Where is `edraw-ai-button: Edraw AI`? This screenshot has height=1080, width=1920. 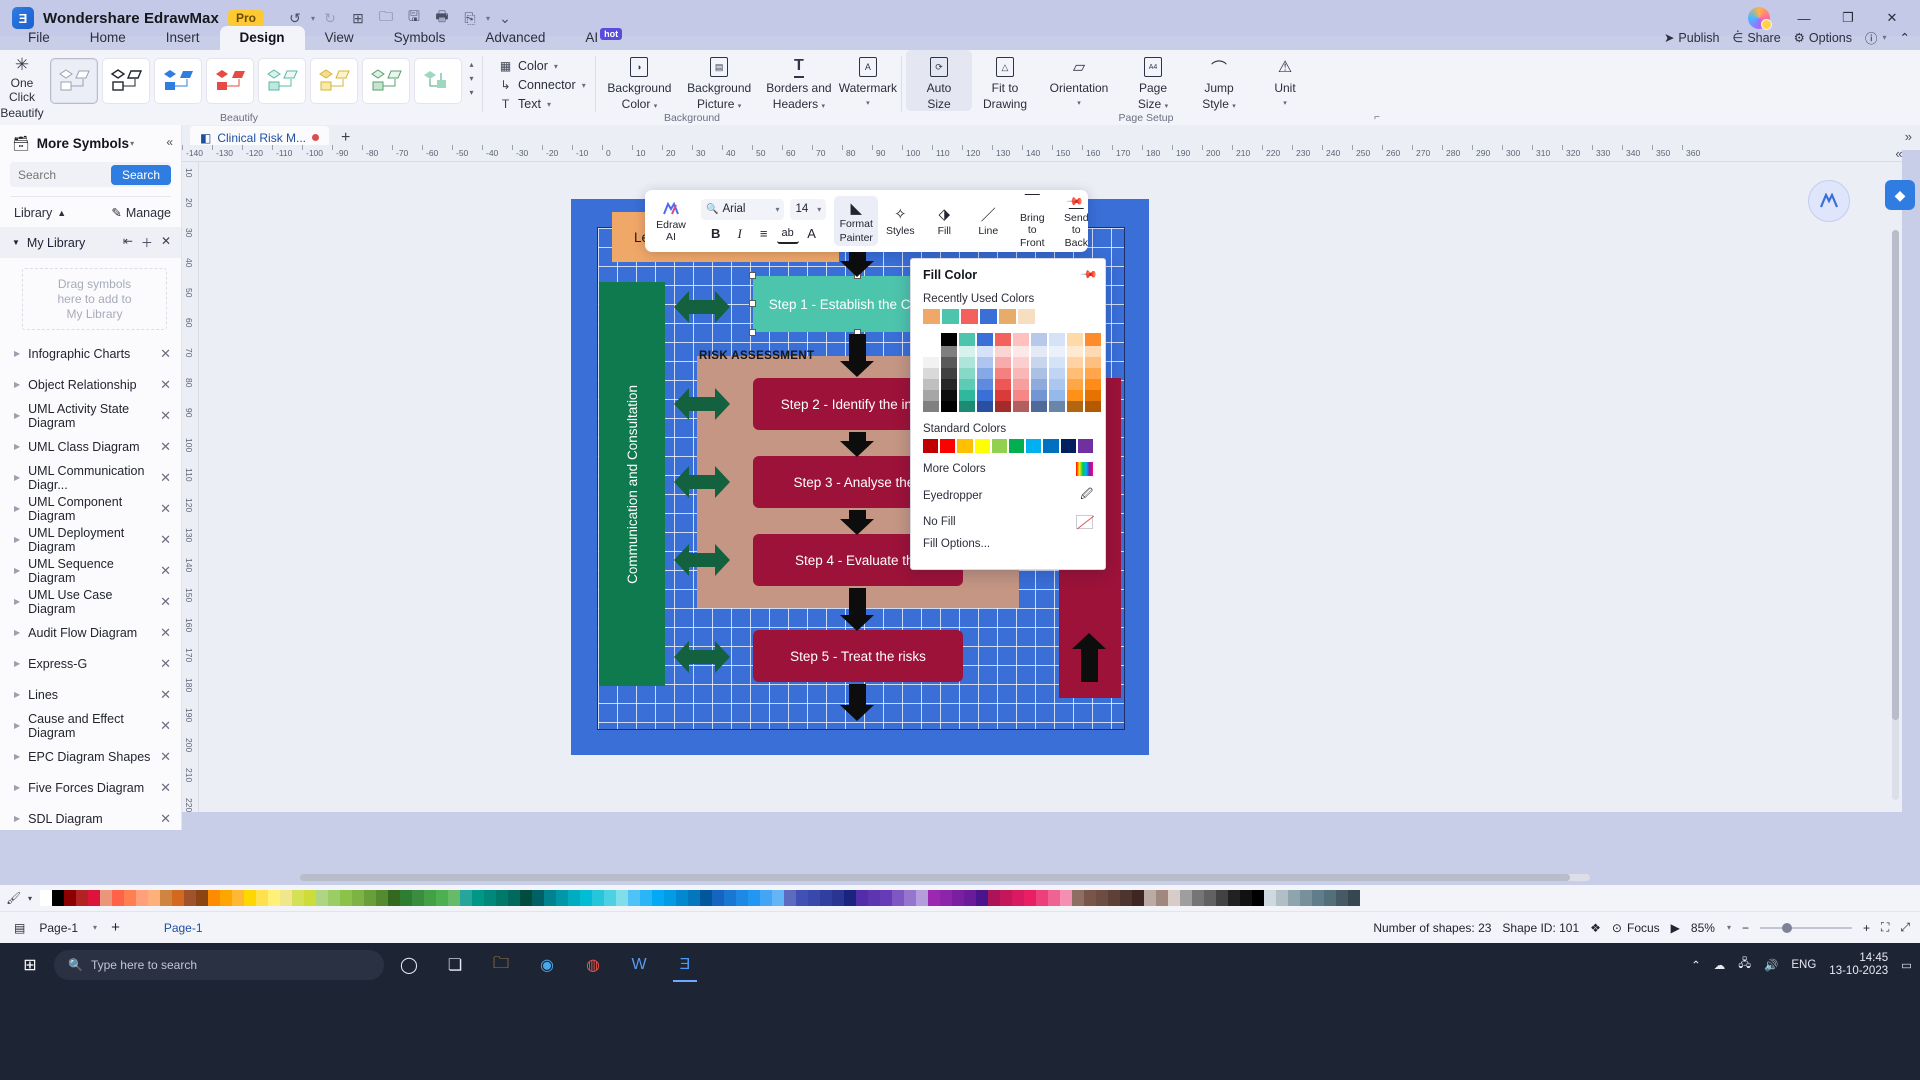
edraw-ai-button: Edraw AI is located at coordinates (671, 221).